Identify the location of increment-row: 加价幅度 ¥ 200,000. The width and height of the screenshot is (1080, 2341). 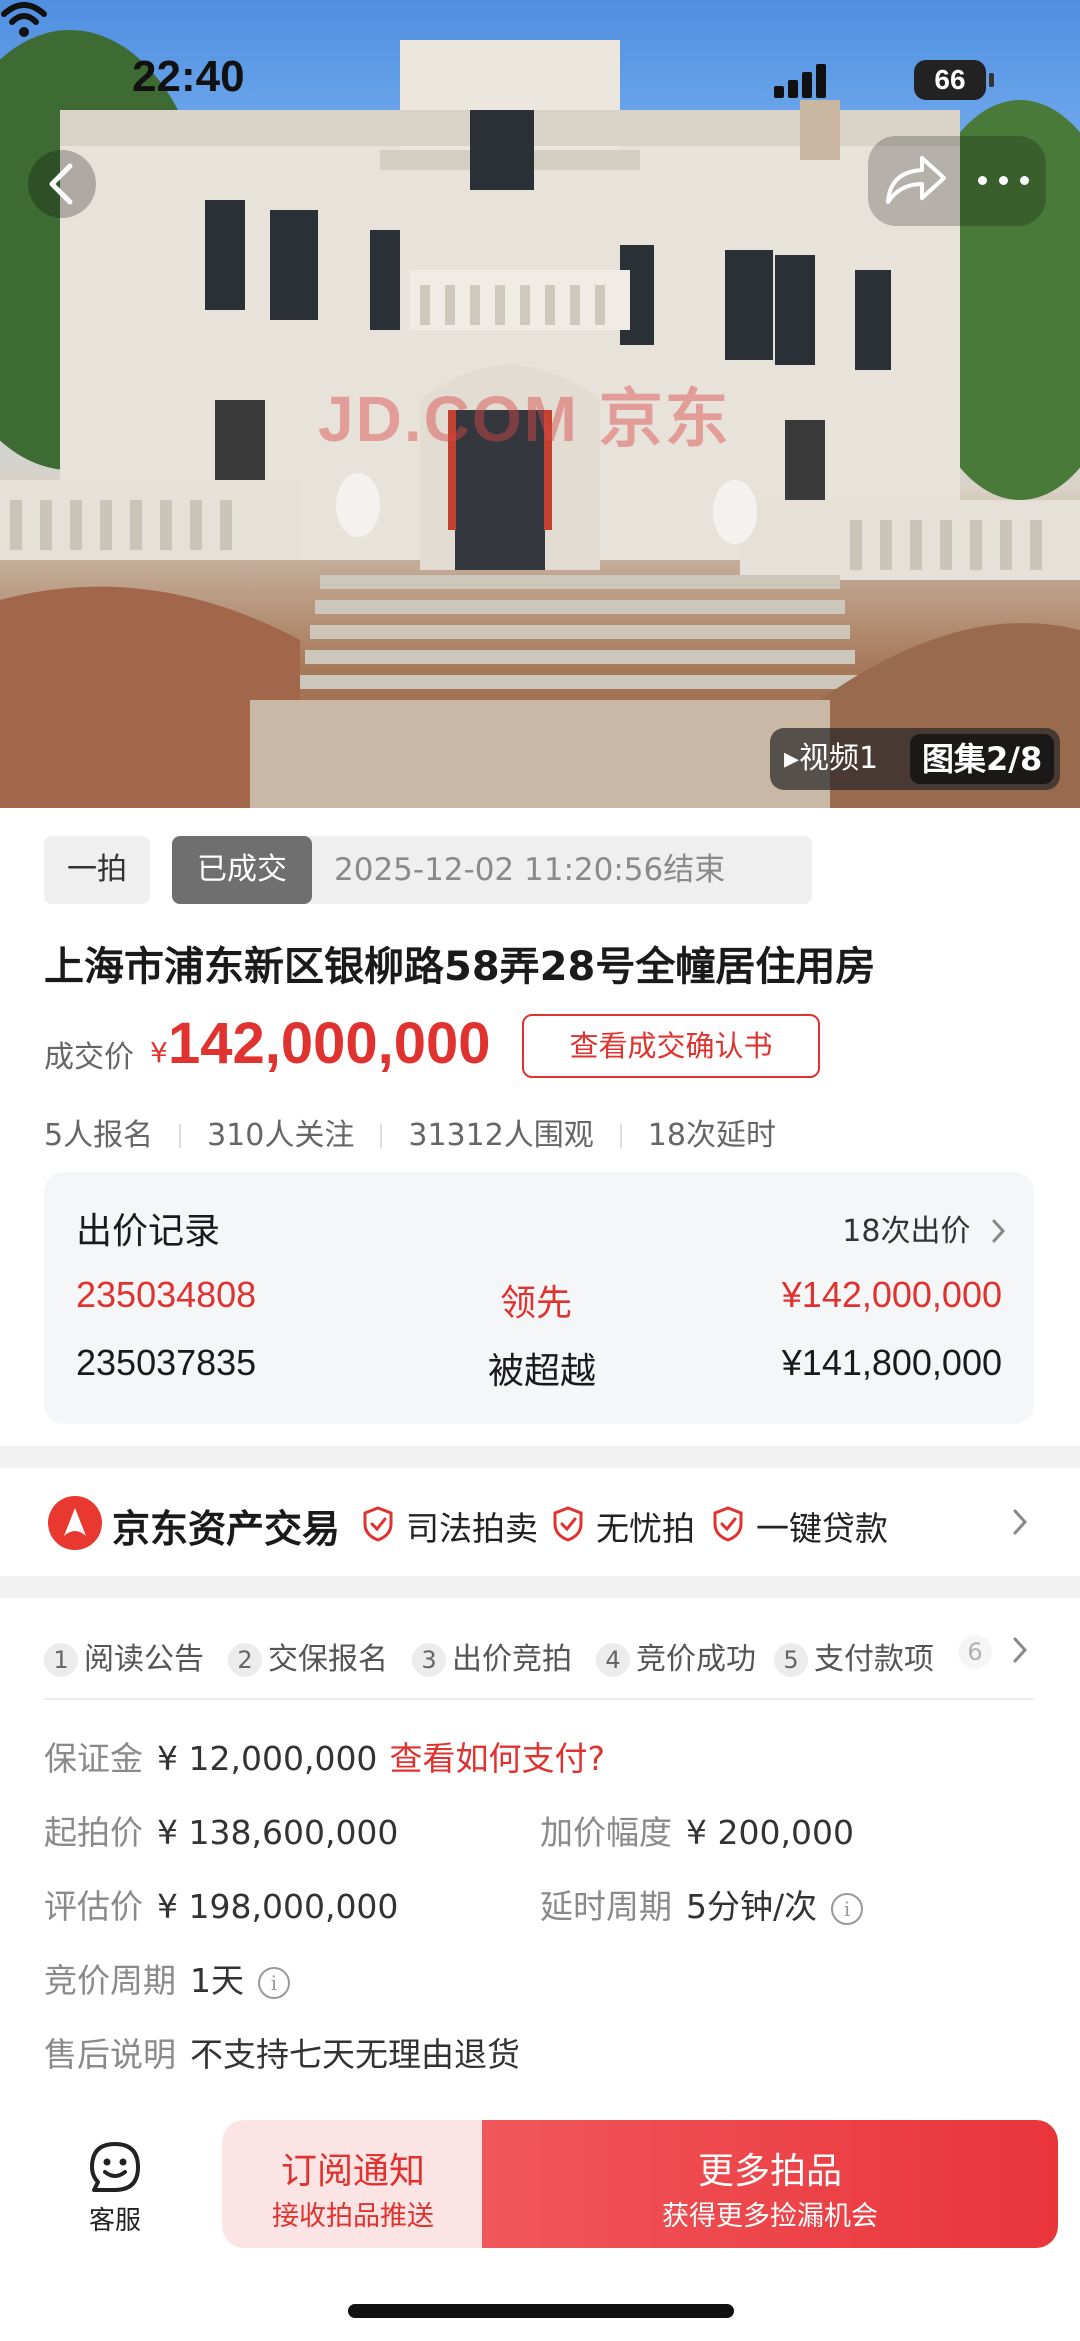
(697, 1830).